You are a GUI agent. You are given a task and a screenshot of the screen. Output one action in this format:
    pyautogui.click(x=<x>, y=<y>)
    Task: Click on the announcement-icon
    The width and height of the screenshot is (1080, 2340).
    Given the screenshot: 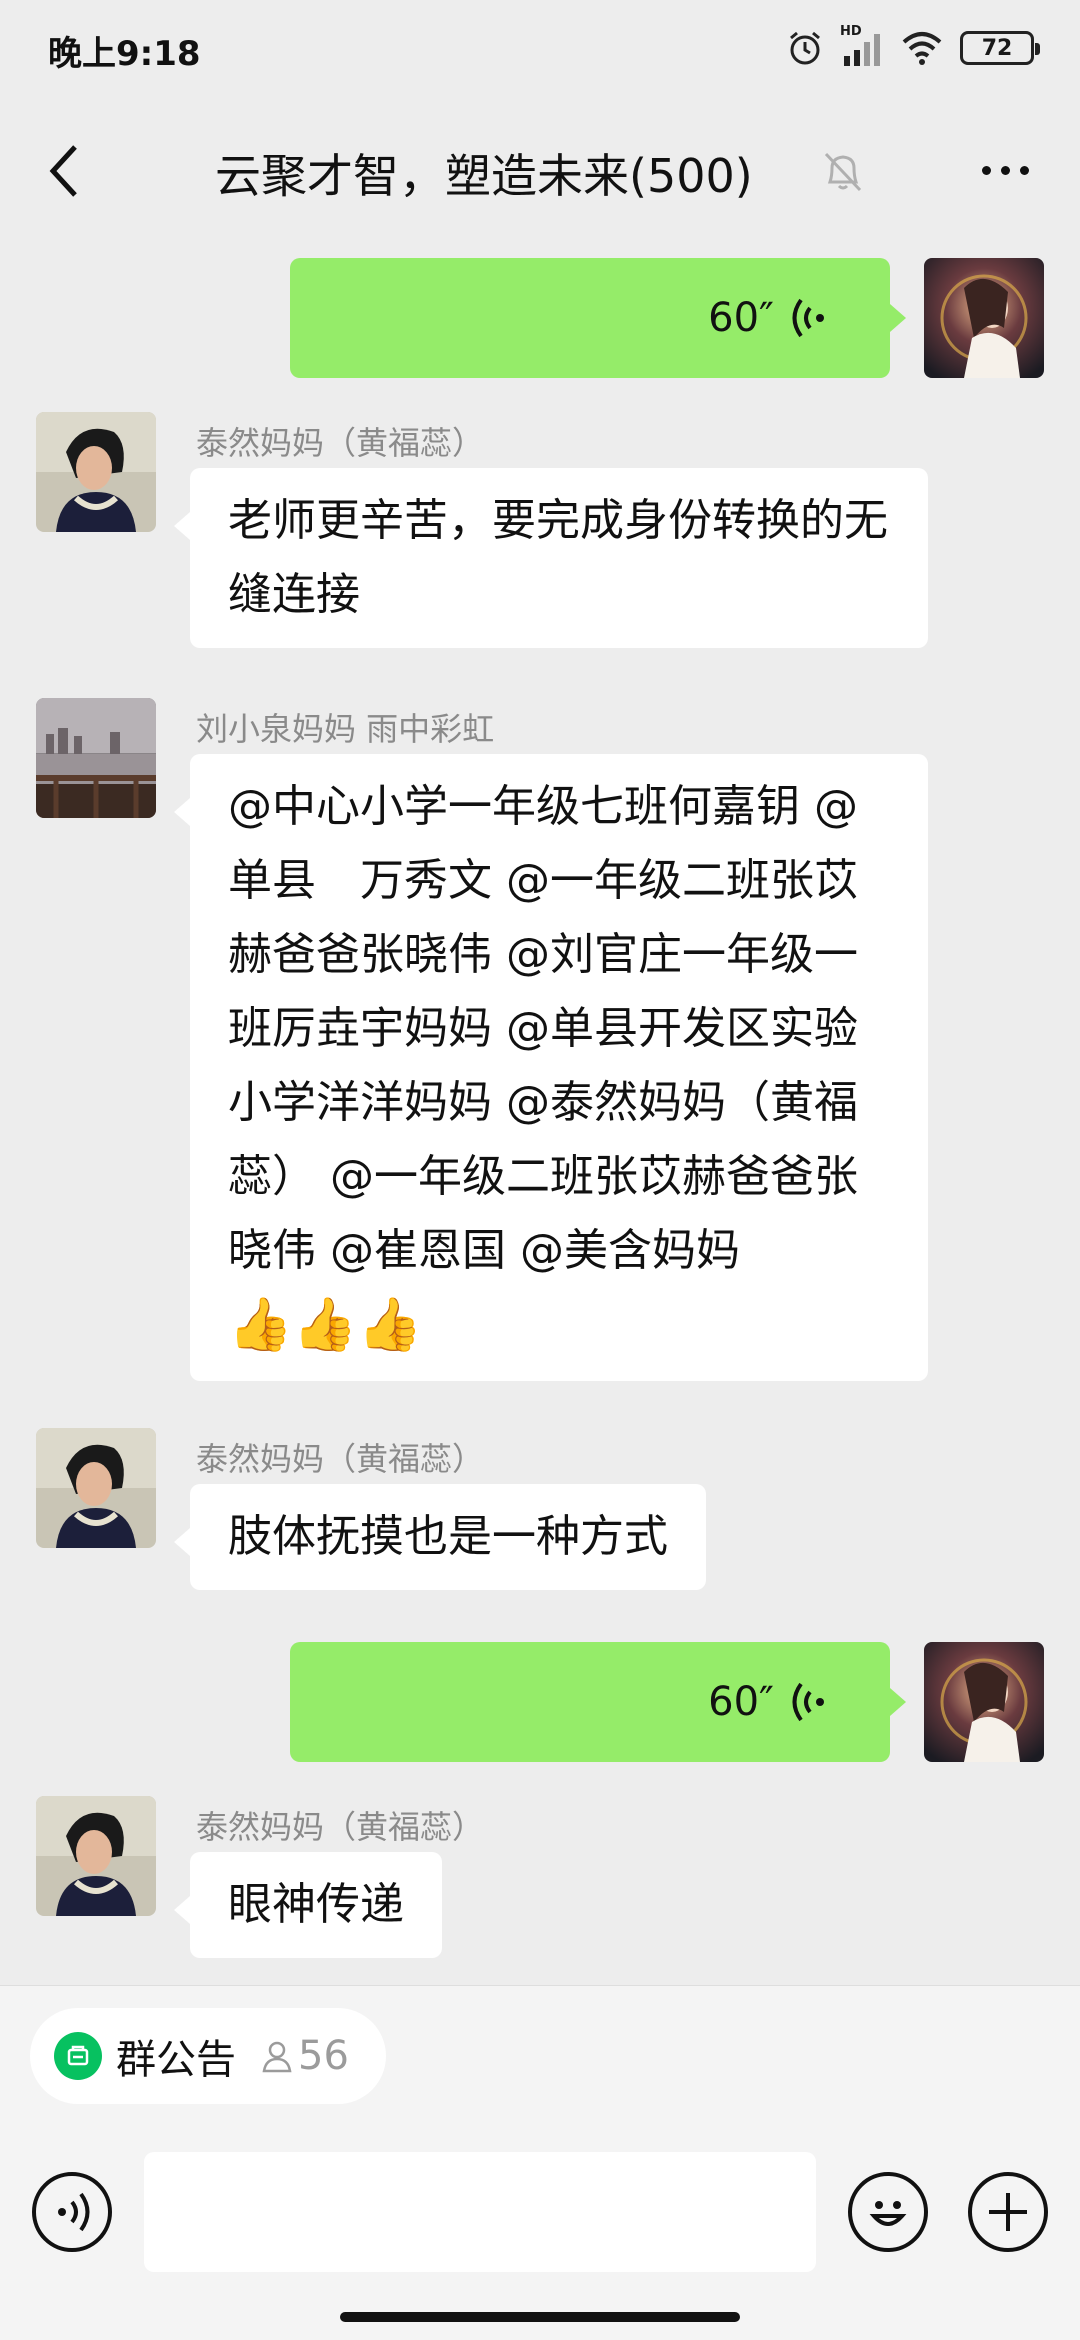 What is the action you would take?
    pyautogui.click(x=78, y=2056)
    